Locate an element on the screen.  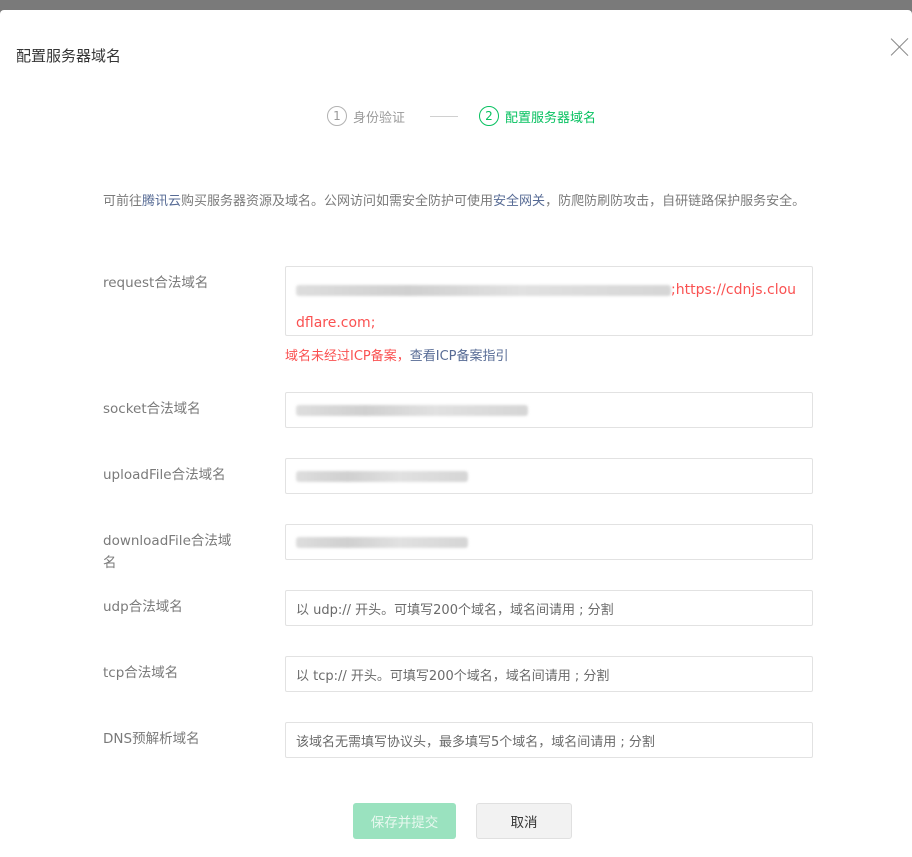
dns-placeholder: 该域名无需填写协议头，最多填写5个域名，域名间请用 ; 分割 is located at coordinates (475, 742).